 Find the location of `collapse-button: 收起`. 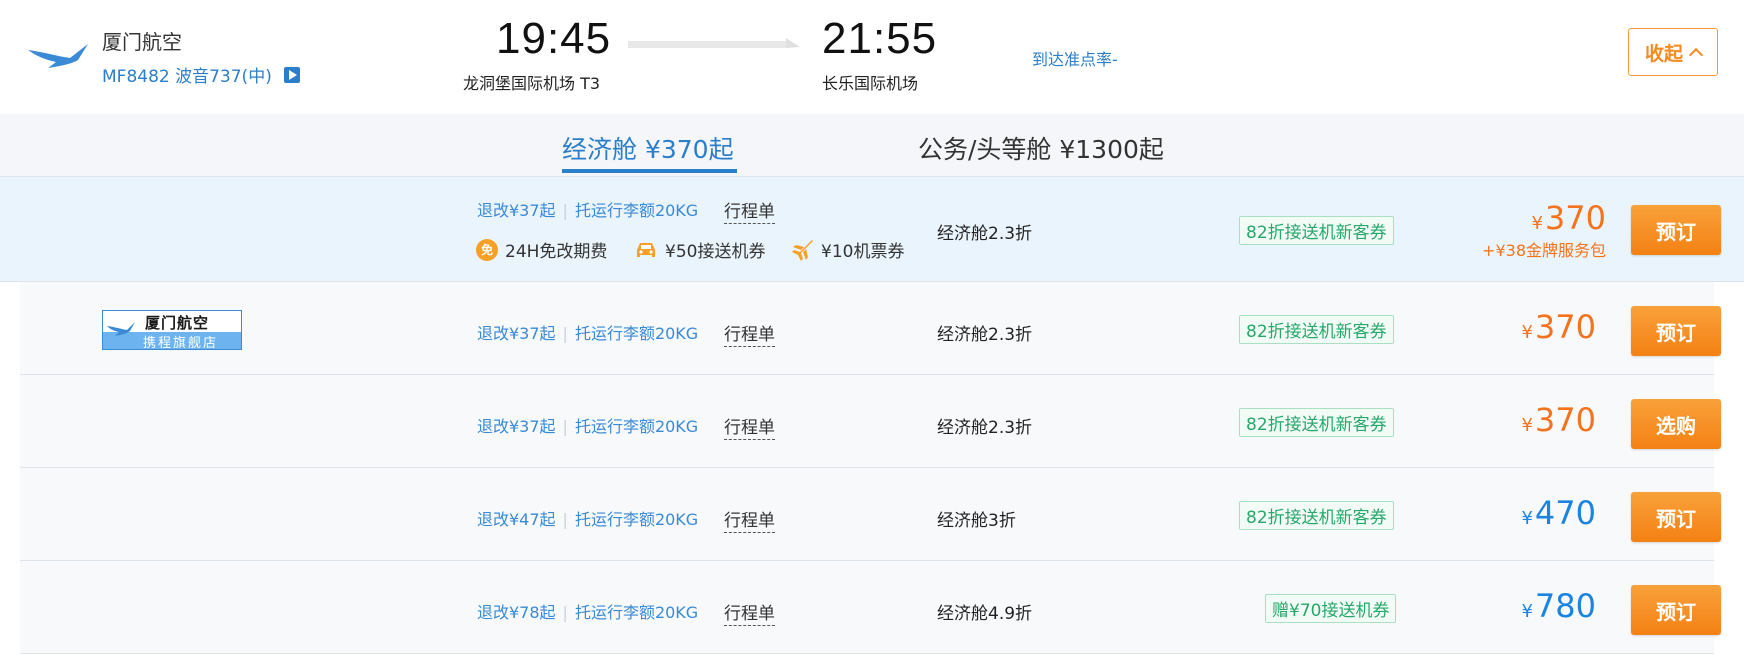

collapse-button: 收起 is located at coordinates (1673, 52).